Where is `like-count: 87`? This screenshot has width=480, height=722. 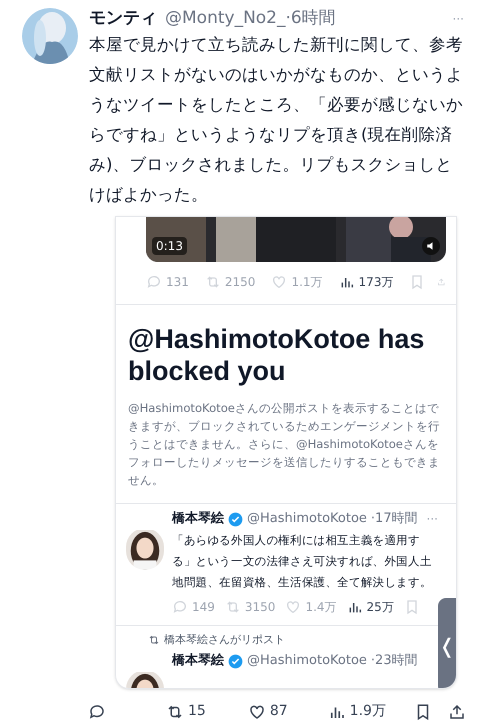
like-count: 87 is located at coordinates (279, 711).